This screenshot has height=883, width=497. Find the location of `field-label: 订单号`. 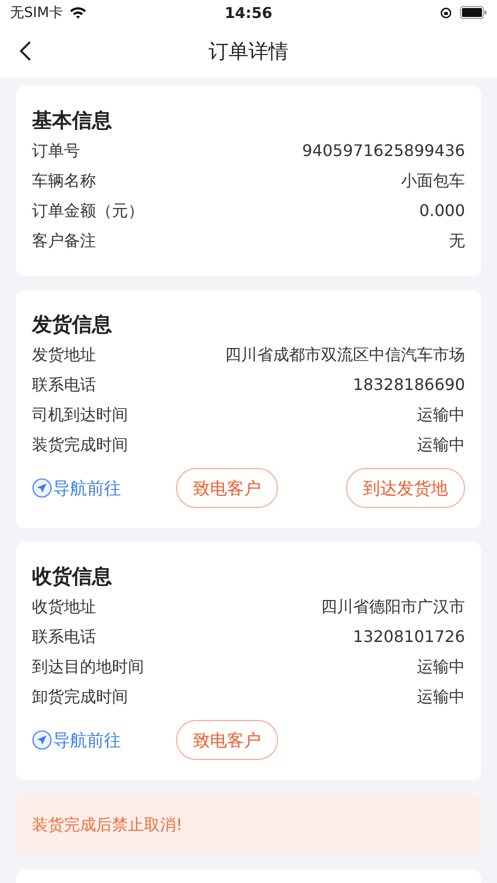

field-label: 订单号 is located at coordinates (56, 151).